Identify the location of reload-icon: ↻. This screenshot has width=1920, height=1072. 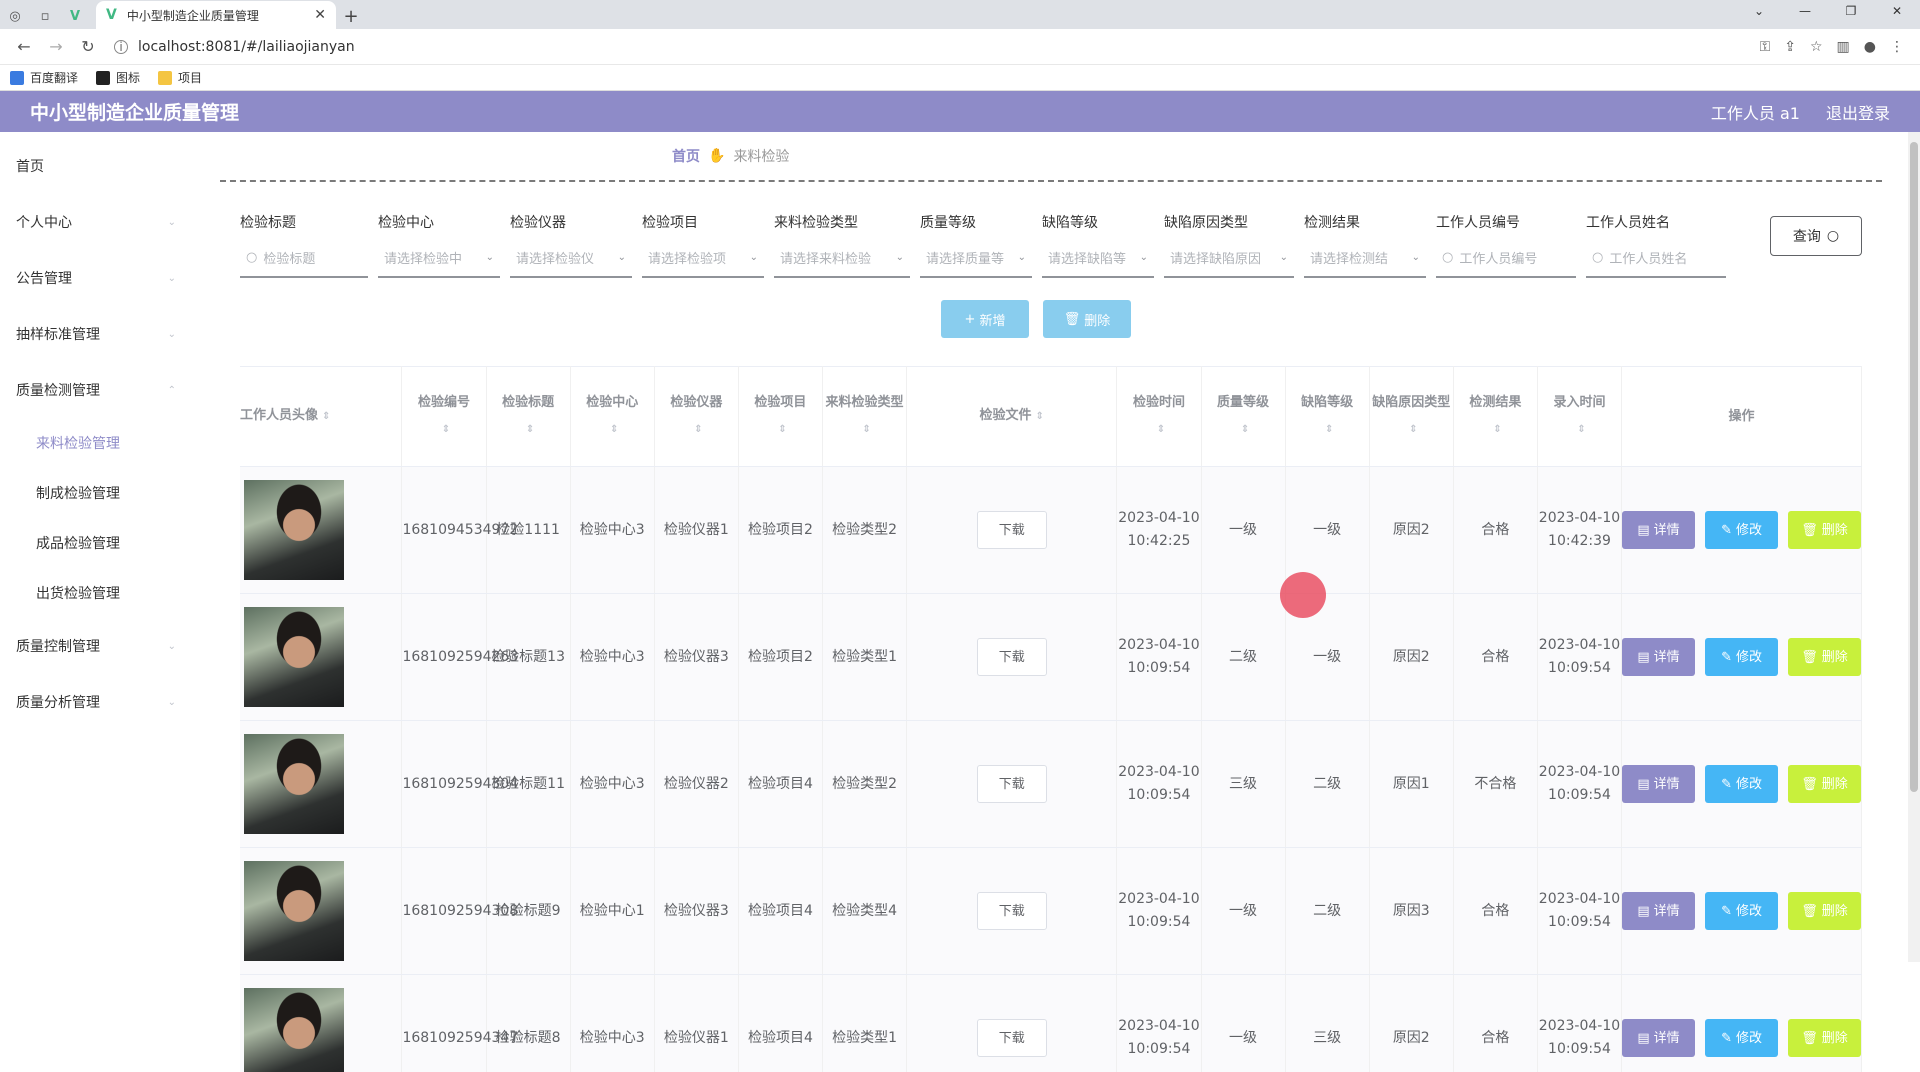
(88, 46).